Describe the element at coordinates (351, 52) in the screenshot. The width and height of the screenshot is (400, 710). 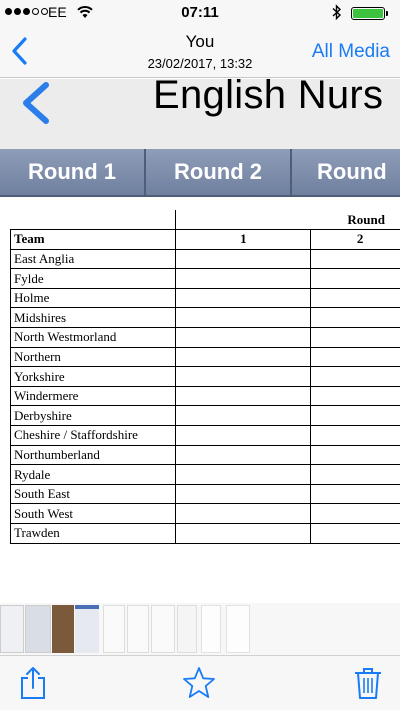
I see `all-media-button: All Media` at that location.